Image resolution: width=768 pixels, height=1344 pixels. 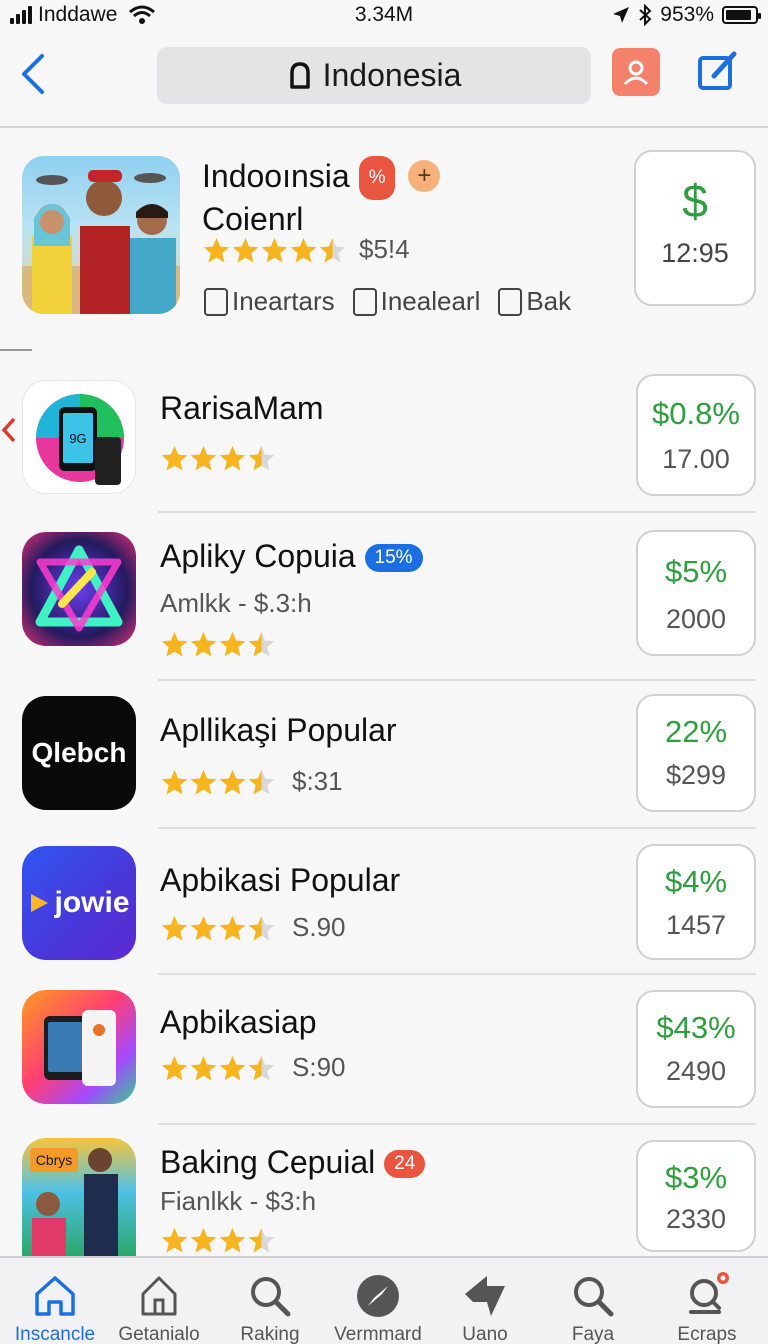 What do you see at coordinates (384, 442) in the screenshot?
I see `list-item: 9G RarisaMam $0.8% 17.00` at bounding box center [384, 442].